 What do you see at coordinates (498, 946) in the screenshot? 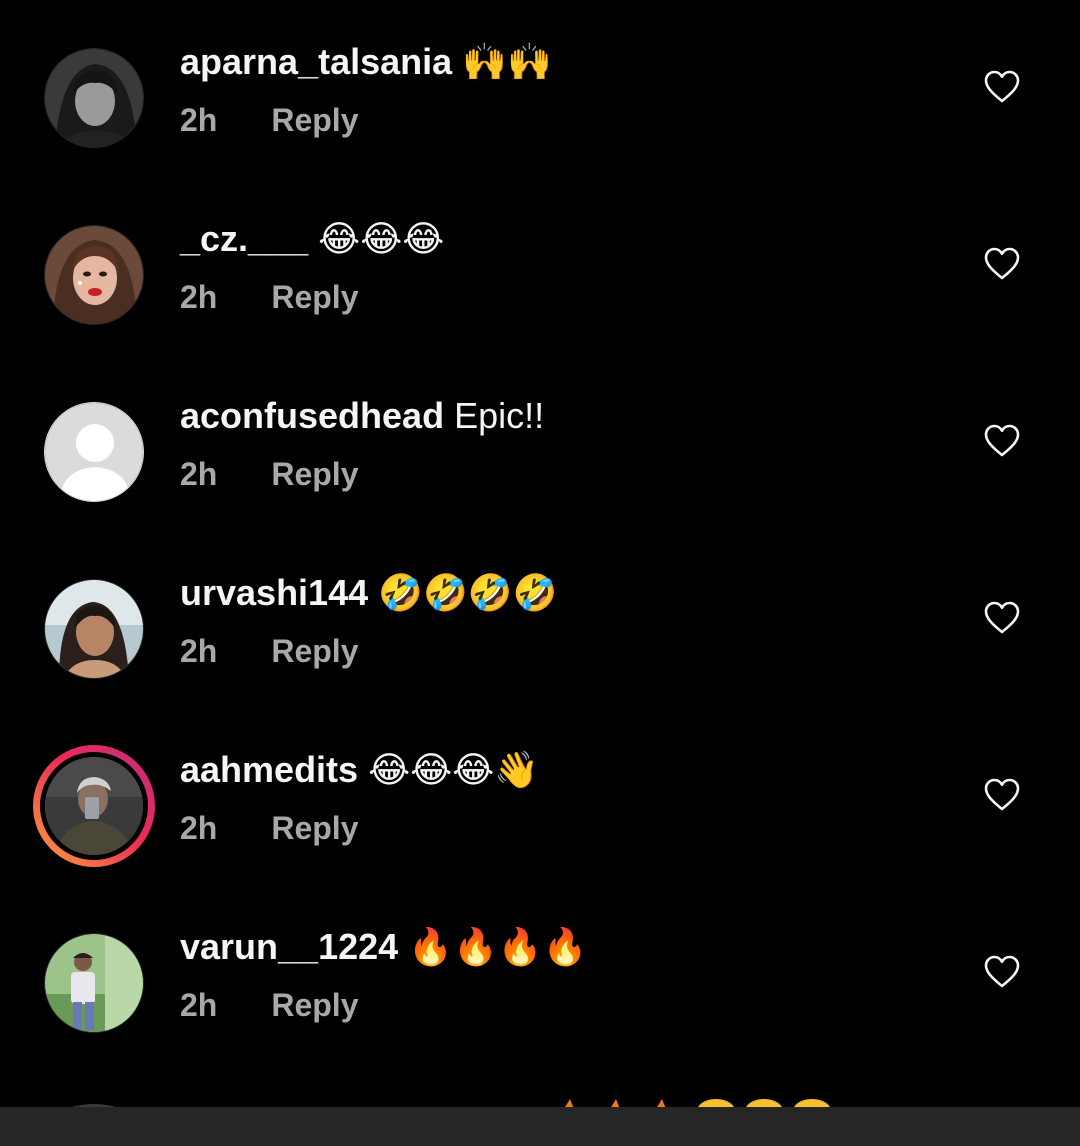
I see `comment-text: 🔥🔥🔥🔥` at bounding box center [498, 946].